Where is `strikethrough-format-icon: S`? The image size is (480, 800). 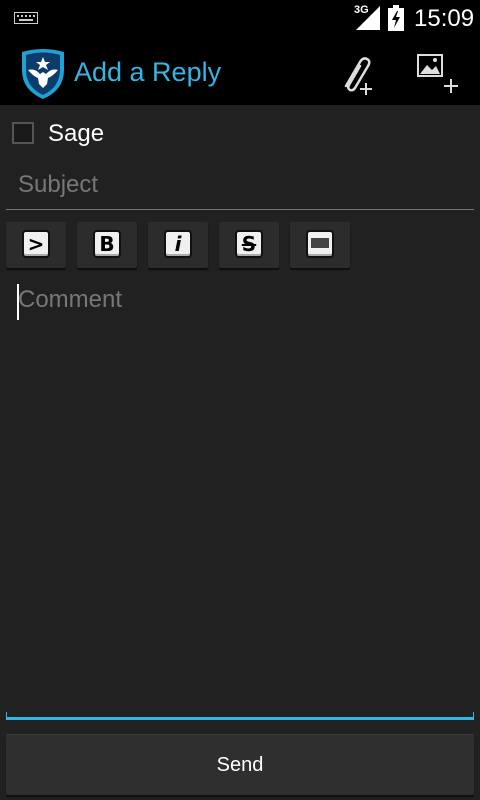 strikethrough-format-icon: S is located at coordinates (249, 244).